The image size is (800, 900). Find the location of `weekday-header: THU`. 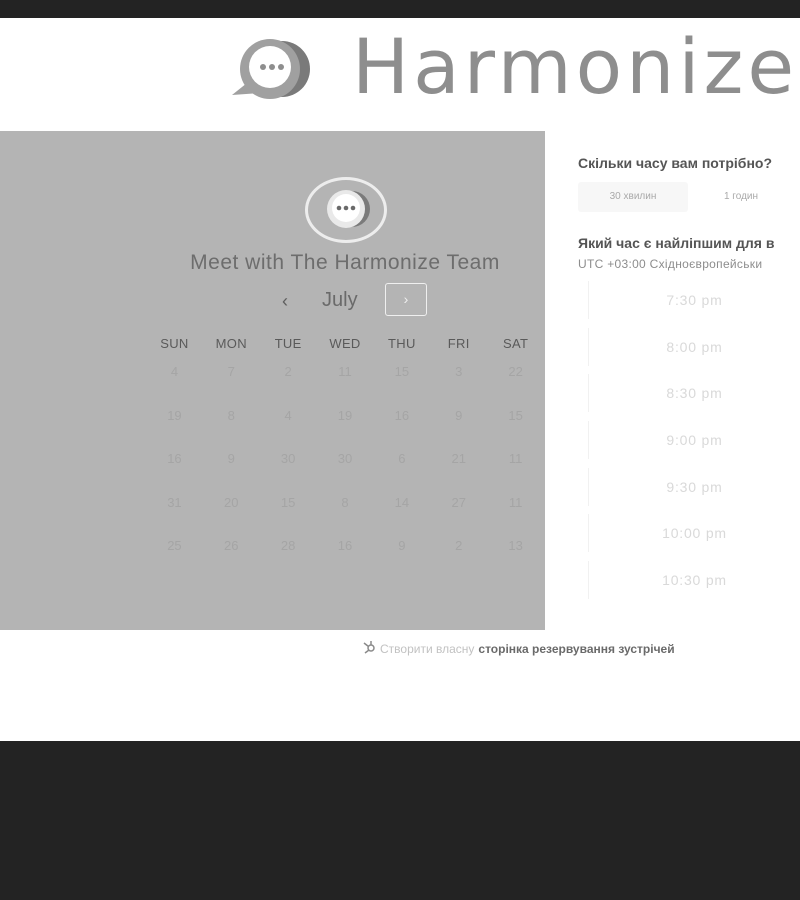

weekday-header: THU is located at coordinates (402, 343).